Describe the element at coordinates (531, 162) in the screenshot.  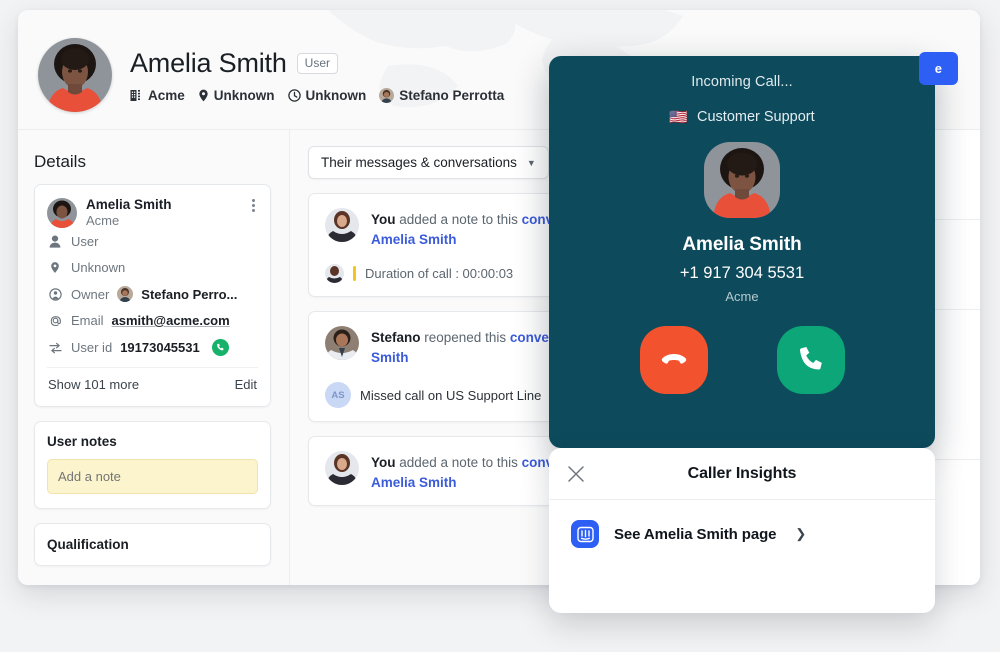
I see `chevron-down-icon: ▼` at that location.